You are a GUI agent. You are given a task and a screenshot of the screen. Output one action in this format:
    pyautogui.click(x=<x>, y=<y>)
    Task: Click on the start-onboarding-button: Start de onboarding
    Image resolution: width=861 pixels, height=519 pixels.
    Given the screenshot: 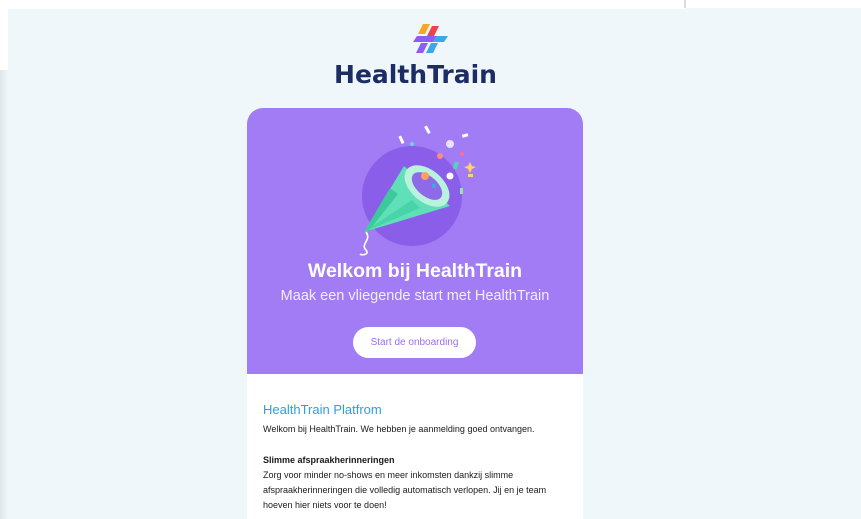 What is the action you would take?
    pyautogui.click(x=414, y=342)
    